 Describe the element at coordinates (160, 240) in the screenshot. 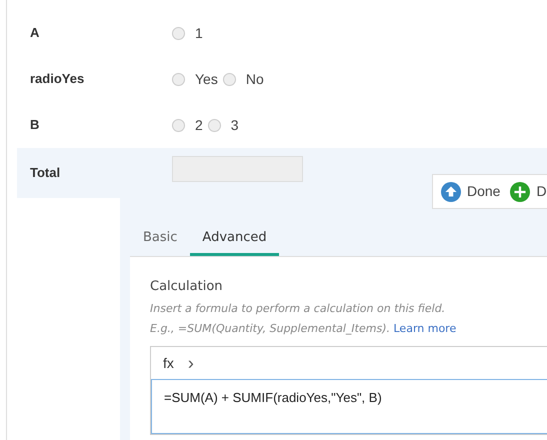

I see `tab: Basic` at that location.